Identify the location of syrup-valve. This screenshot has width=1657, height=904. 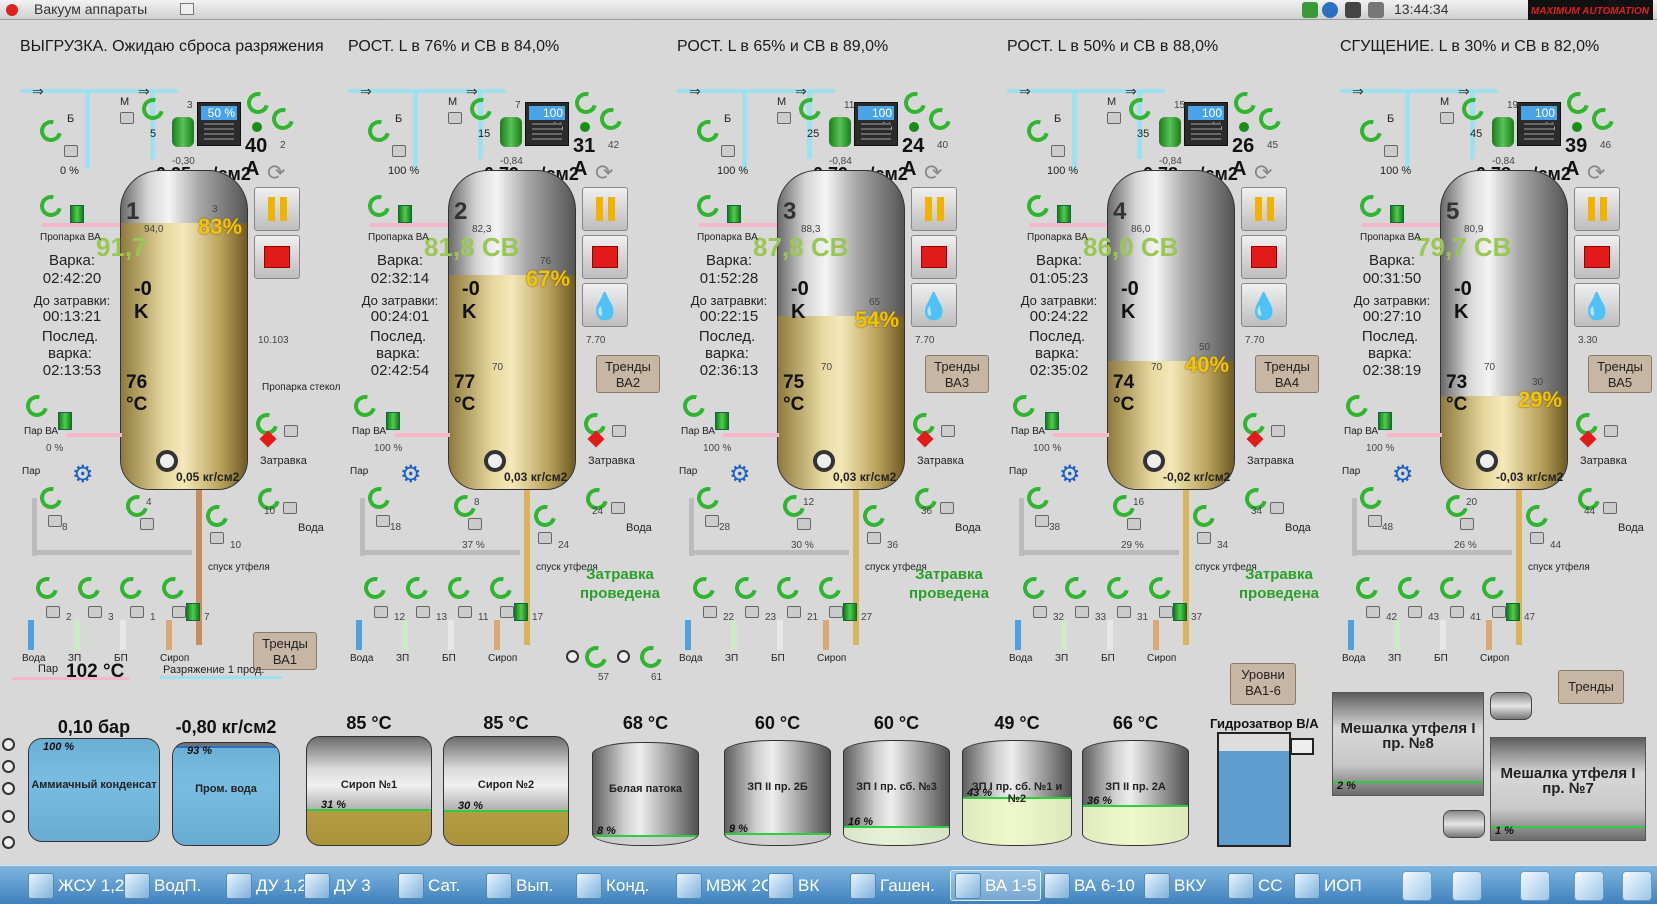
(1537, 538).